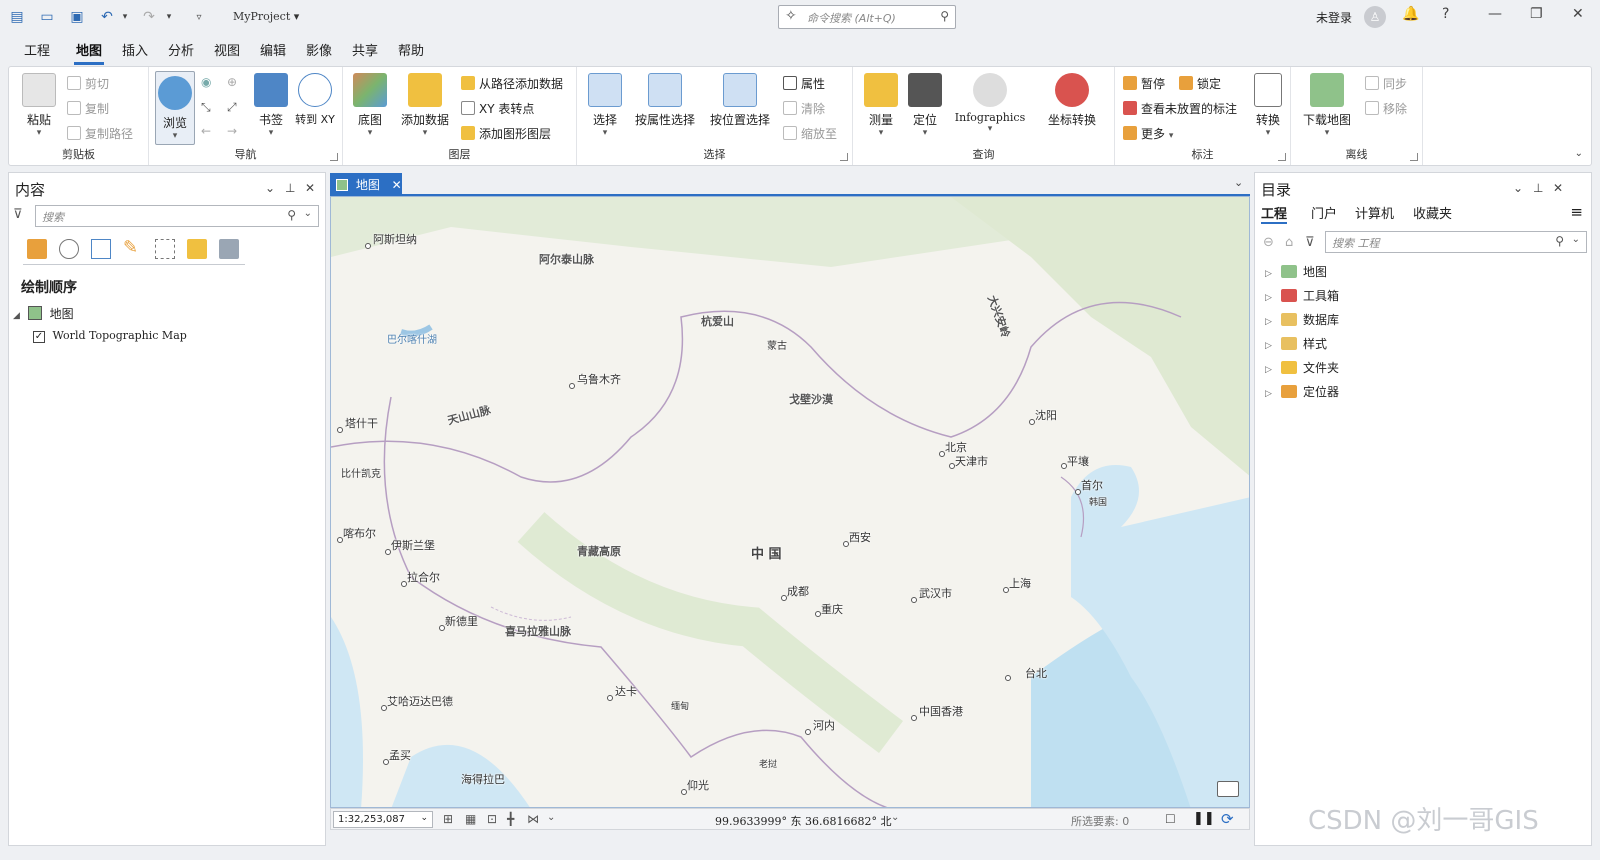 Image resolution: width=1600 pixels, height=860 pixels. Describe the element at coordinates (88, 108) in the screenshot. I see `copy-button: 复制` at that location.